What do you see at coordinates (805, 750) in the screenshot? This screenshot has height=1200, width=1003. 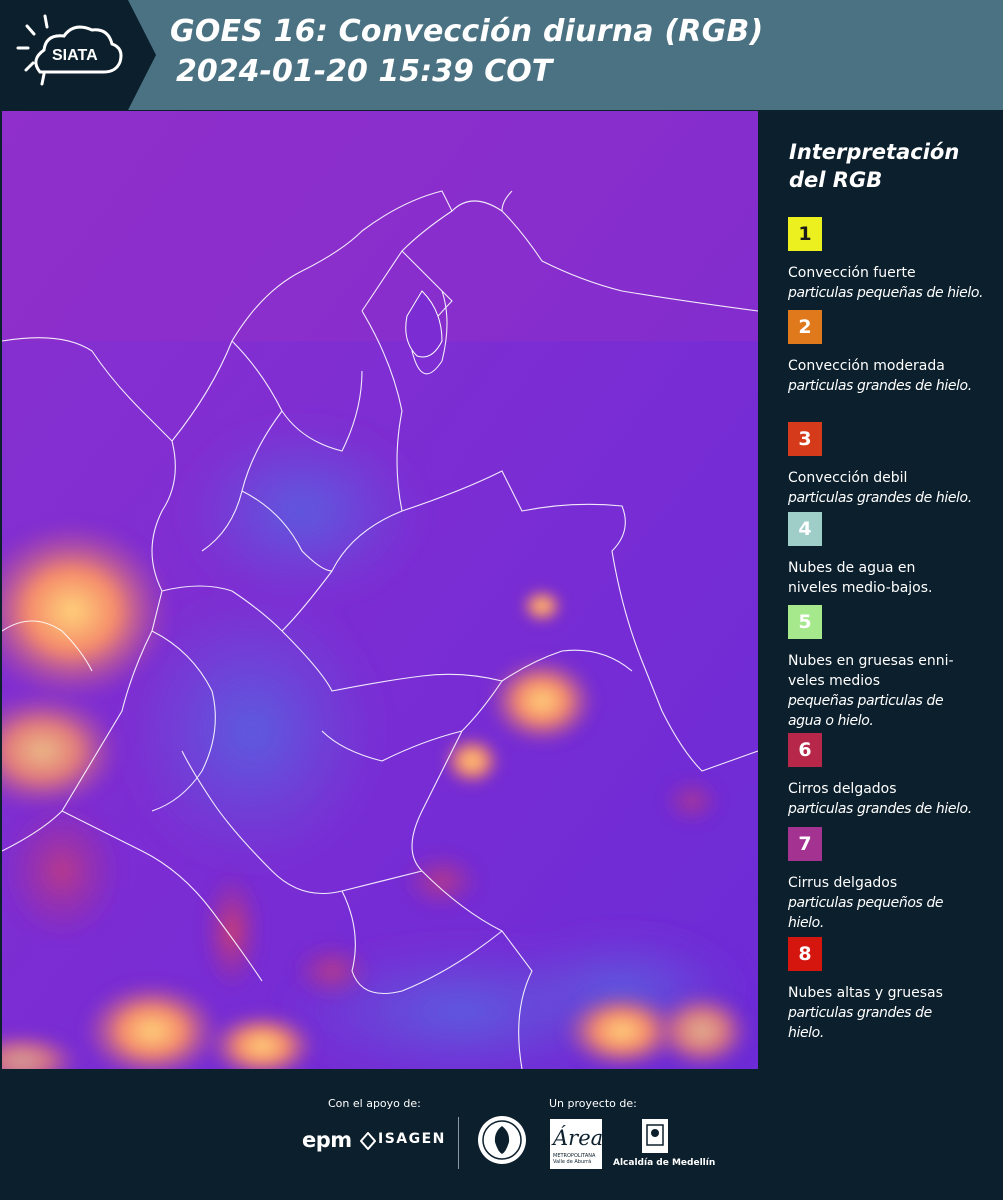 I see `legend-swatch-6: 6` at bounding box center [805, 750].